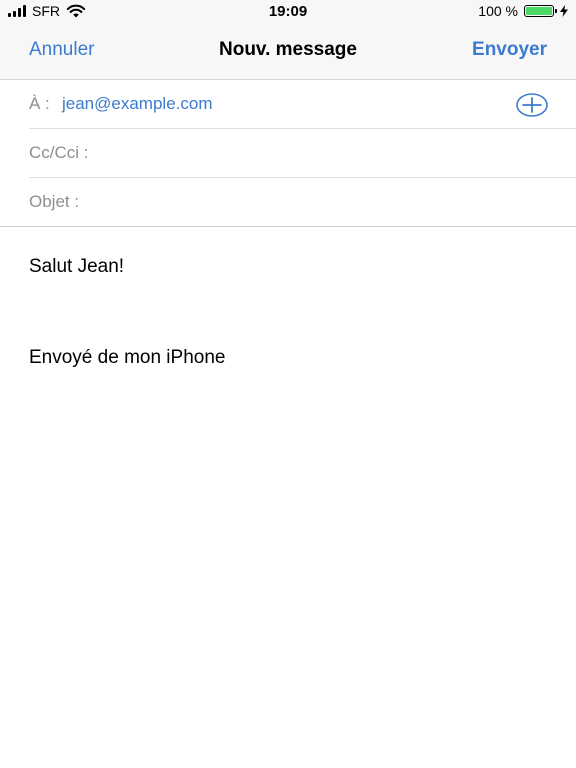 The height and width of the screenshot is (768, 576). Describe the element at coordinates (564, 11) in the screenshot. I see `charging-bolt-icon` at that location.